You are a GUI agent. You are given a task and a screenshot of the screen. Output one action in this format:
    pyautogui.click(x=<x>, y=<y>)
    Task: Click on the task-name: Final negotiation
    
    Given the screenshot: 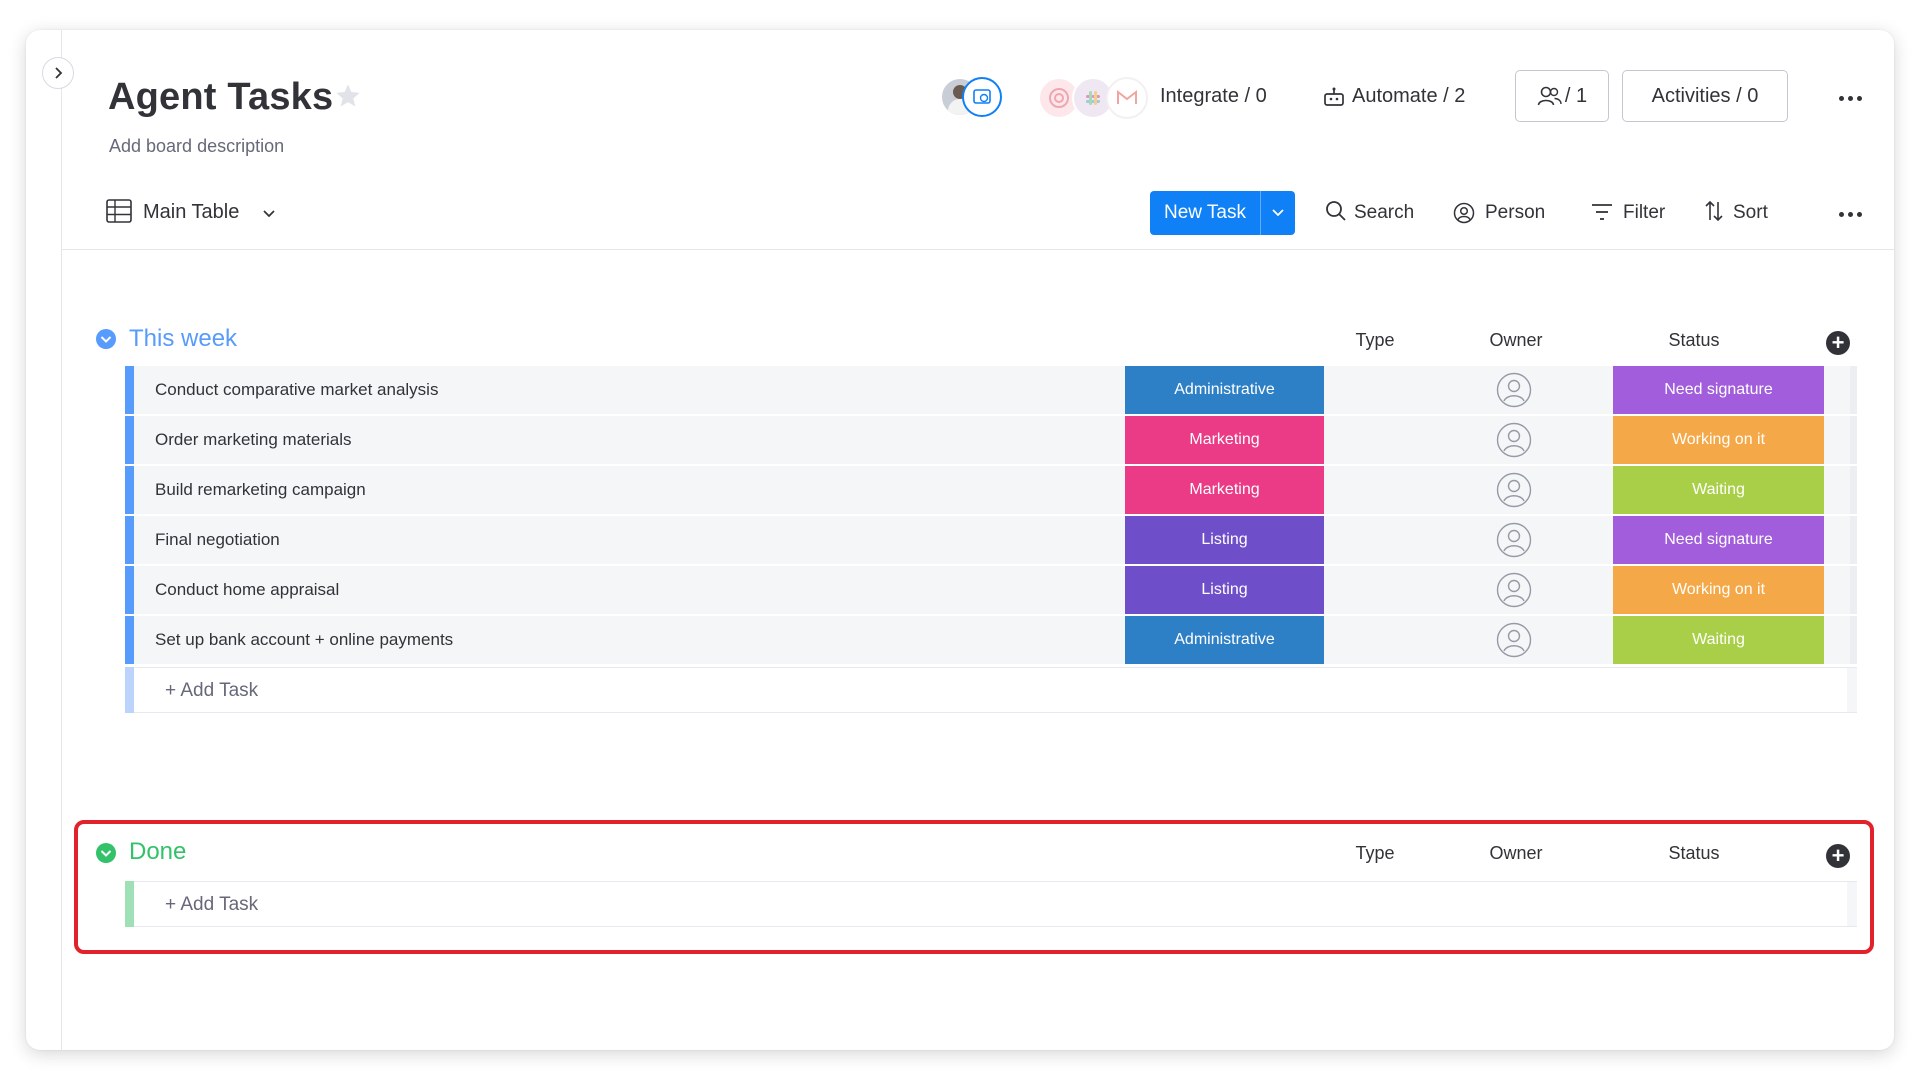 What is the action you would take?
    pyautogui.click(x=217, y=540)
    